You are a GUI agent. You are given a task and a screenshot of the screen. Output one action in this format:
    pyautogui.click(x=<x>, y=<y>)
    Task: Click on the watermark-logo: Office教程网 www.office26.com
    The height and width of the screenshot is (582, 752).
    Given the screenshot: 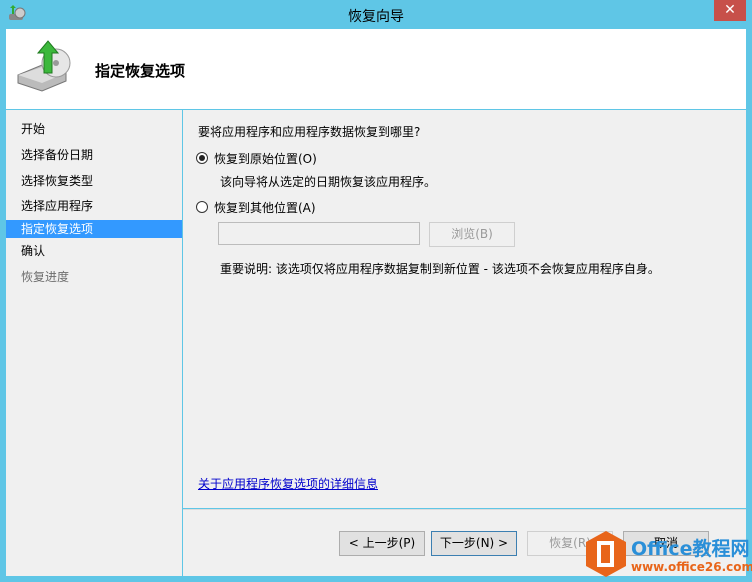 What is the action you would take?
    pyautogui.click(x=668, y=556)
    